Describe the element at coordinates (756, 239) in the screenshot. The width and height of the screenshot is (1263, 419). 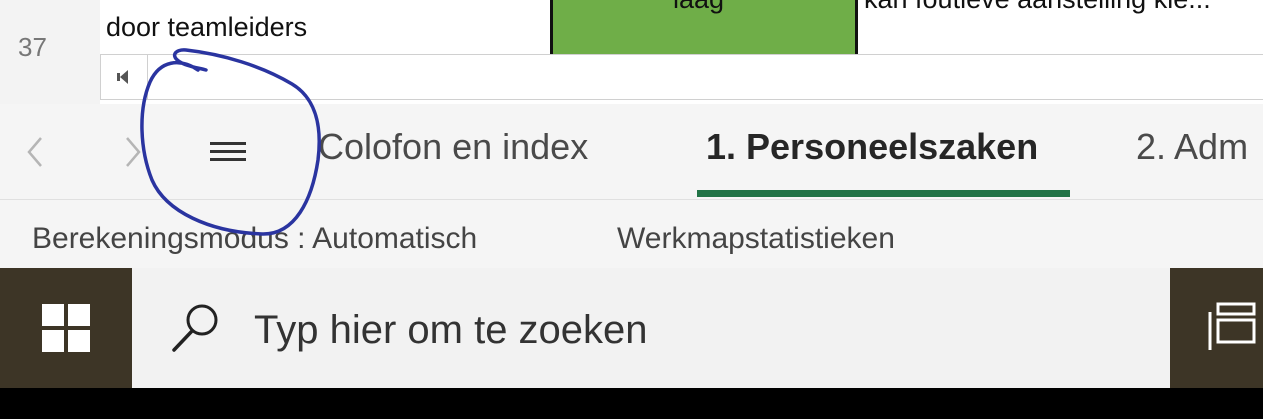
I see `workbook-statistics-button: Werkmapstatistieken` at that location.